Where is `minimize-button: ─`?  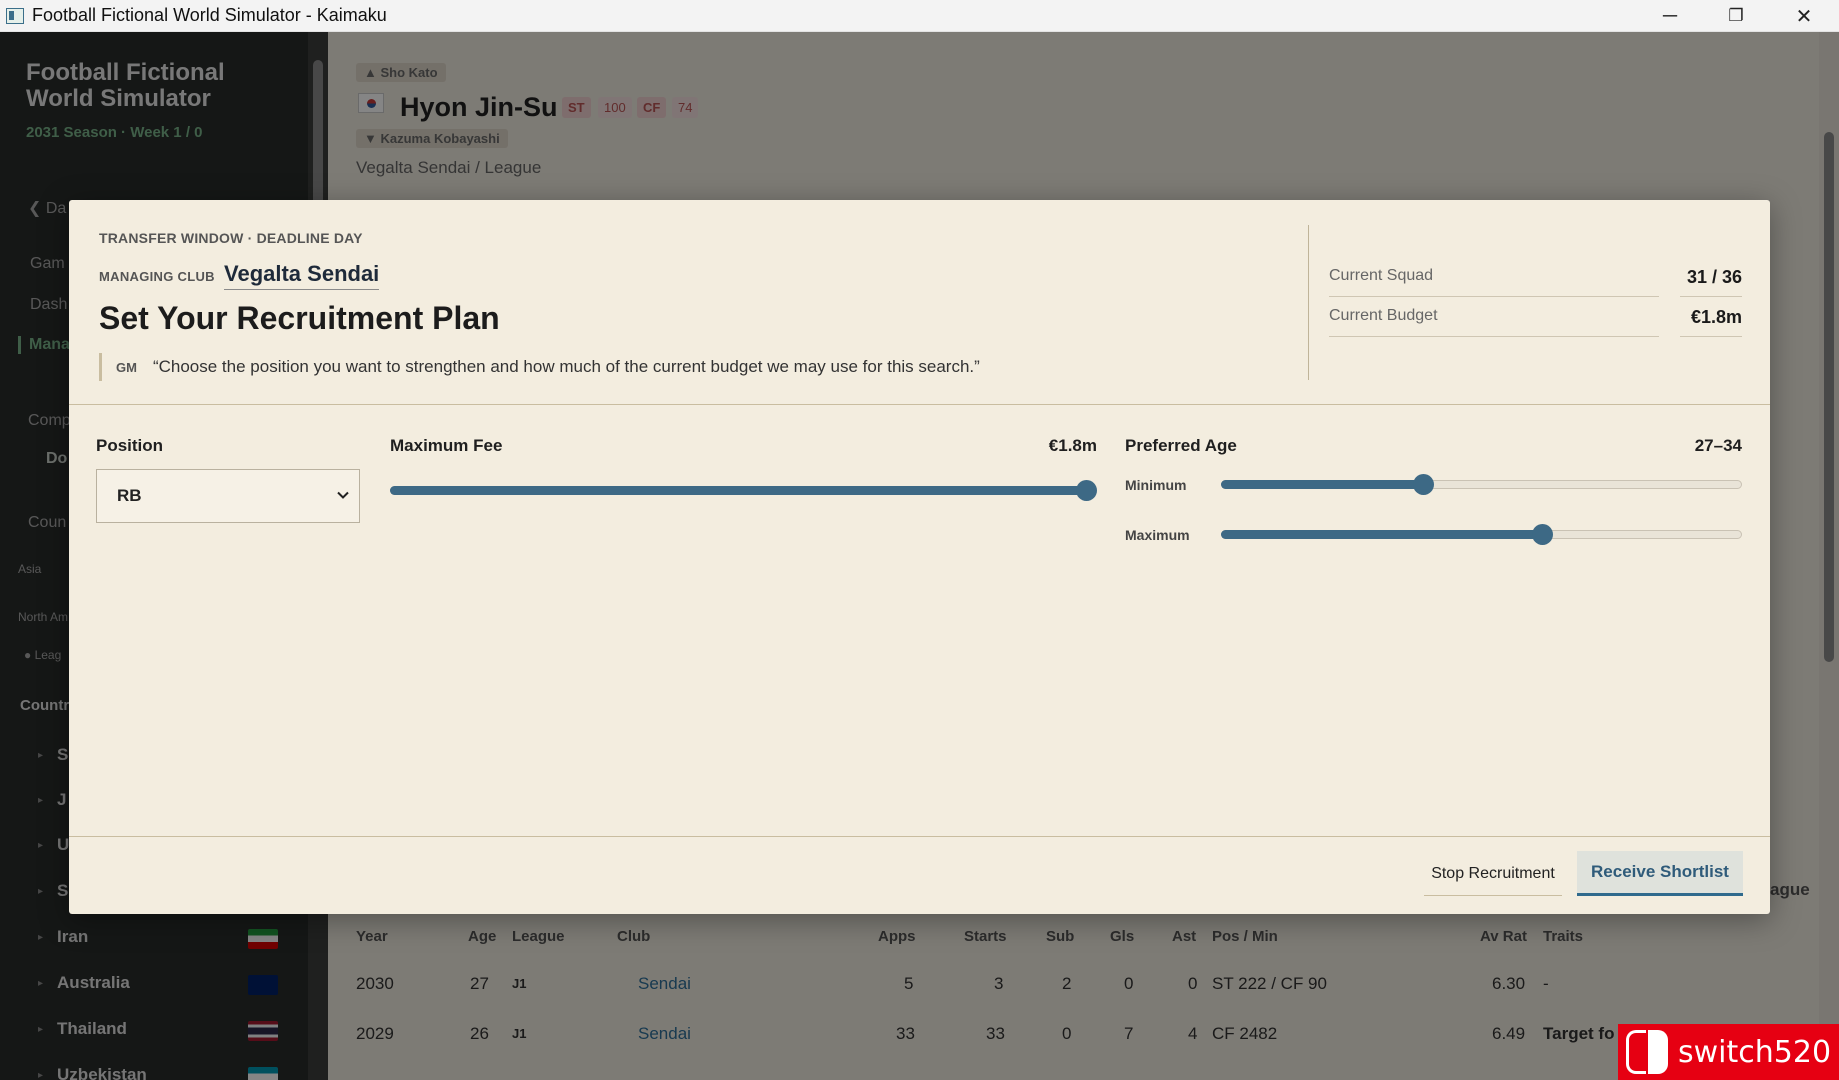 minimize-button: ─ is located at coordinates (1670, 16).